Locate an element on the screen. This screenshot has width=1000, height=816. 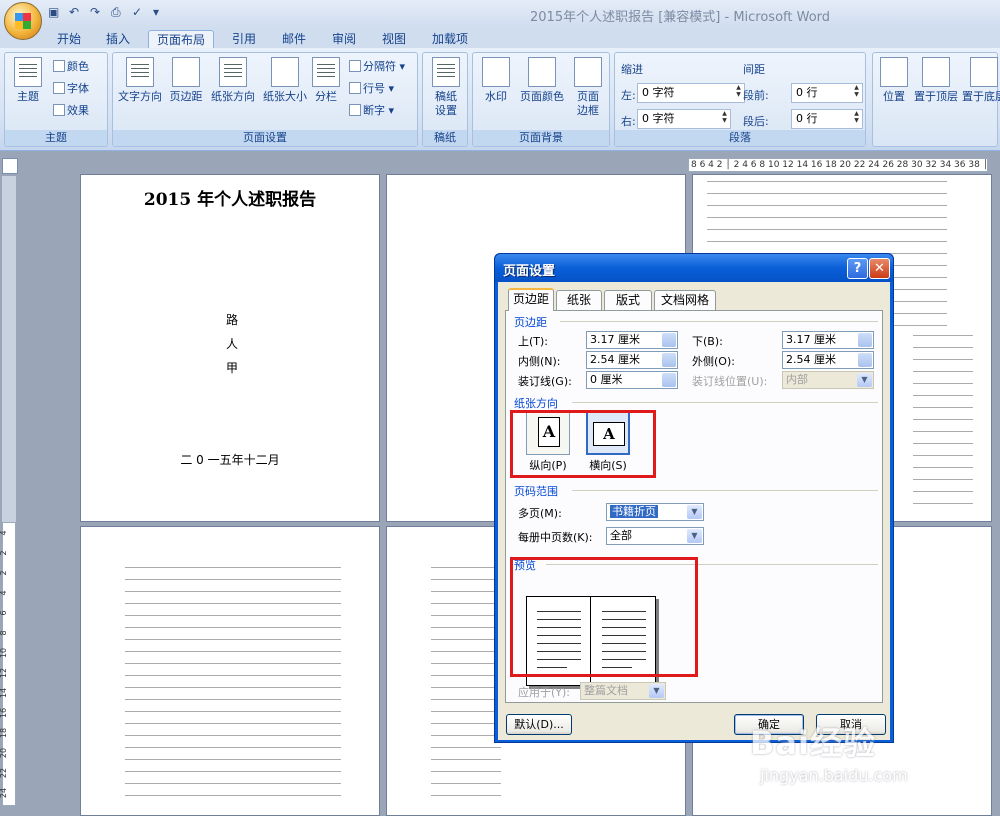
text-direction-icon is located at coordinates (140, 72).